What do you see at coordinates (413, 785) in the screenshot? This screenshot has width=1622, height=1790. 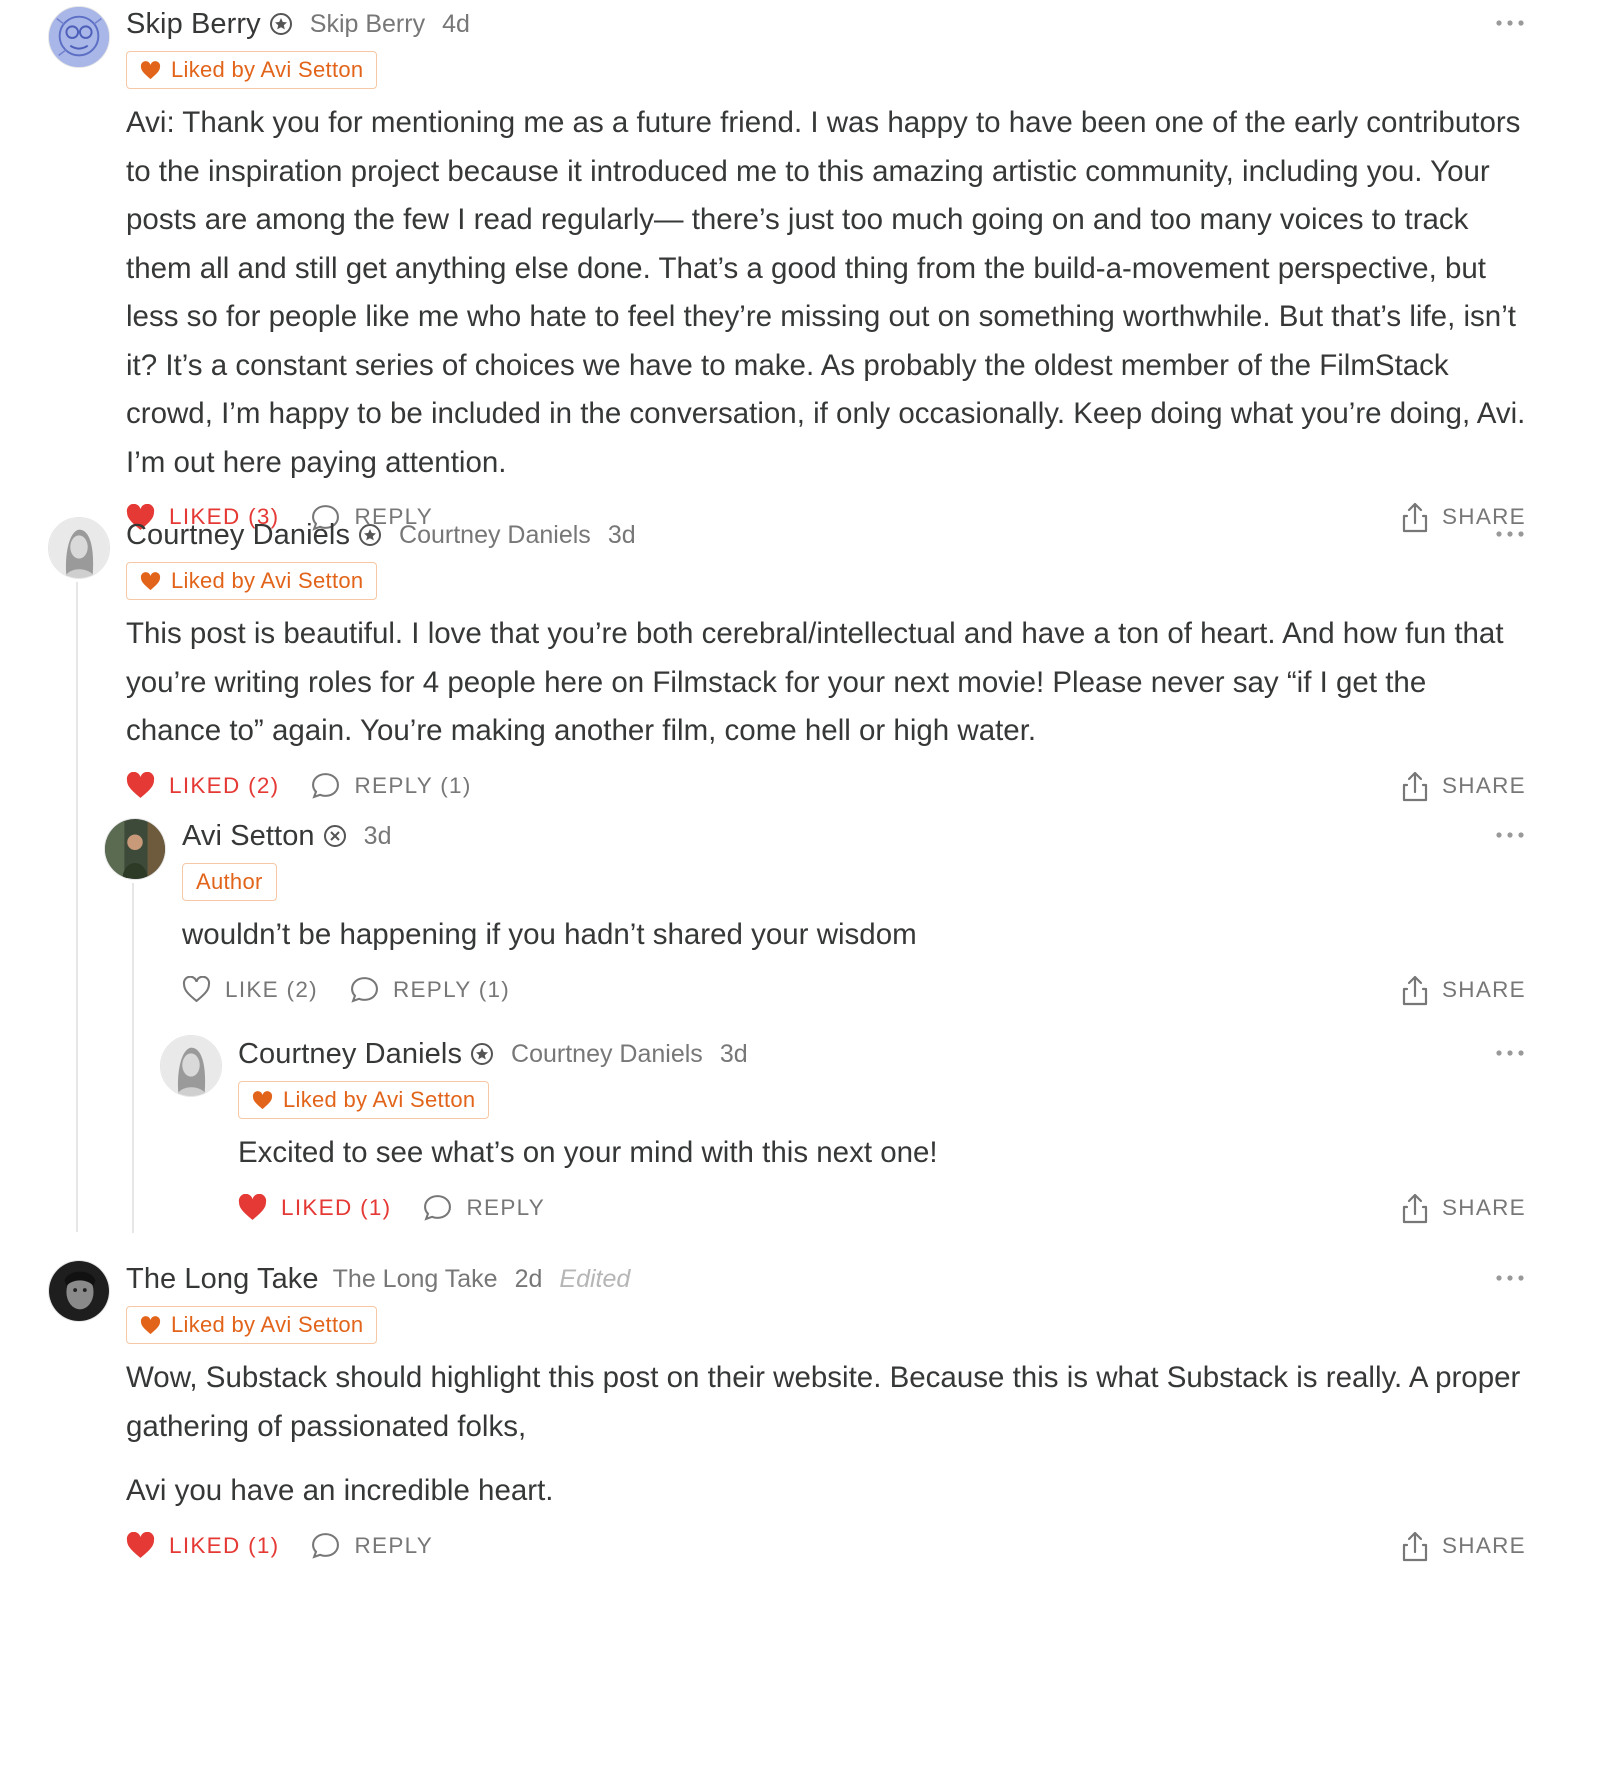 I see `reply-label: REPLY (1)` at bounding box center [413, 785].